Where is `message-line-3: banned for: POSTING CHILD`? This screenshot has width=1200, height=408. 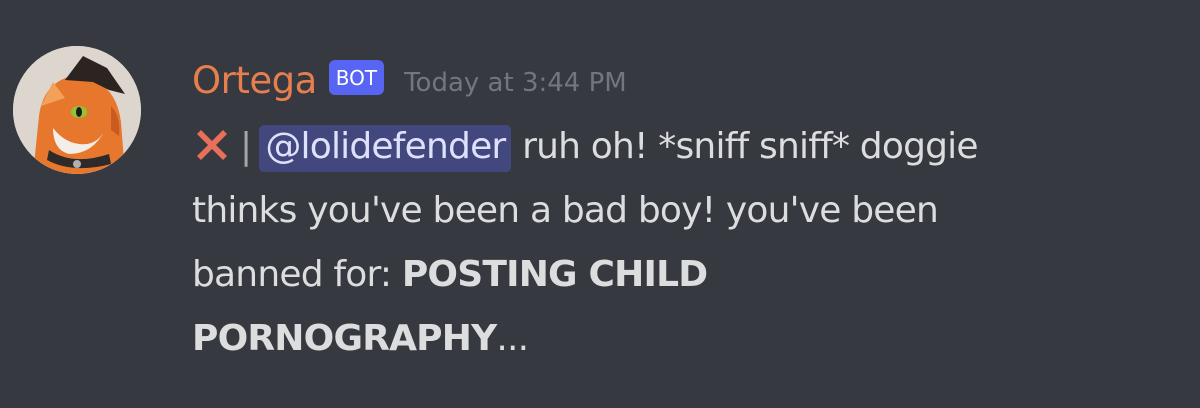
message-line-3: banned for: POSTING CHILD is located at coordinates (687, 275).